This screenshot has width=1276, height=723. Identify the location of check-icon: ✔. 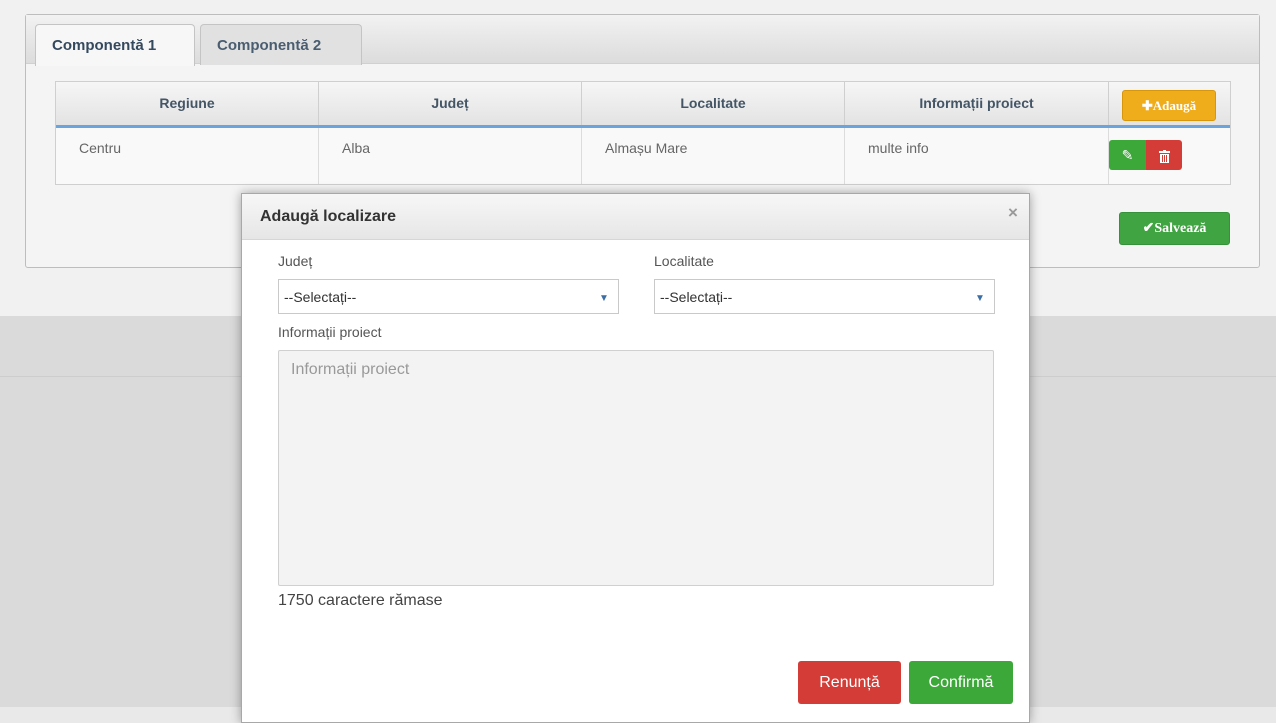
(1148, 228).